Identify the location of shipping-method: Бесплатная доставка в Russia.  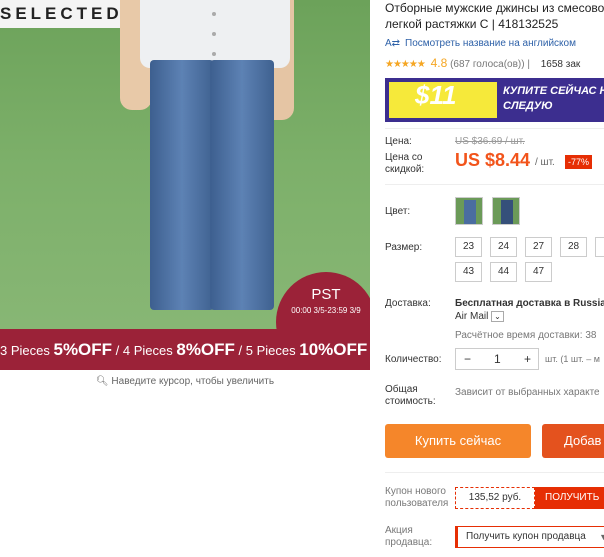
(529, 303).